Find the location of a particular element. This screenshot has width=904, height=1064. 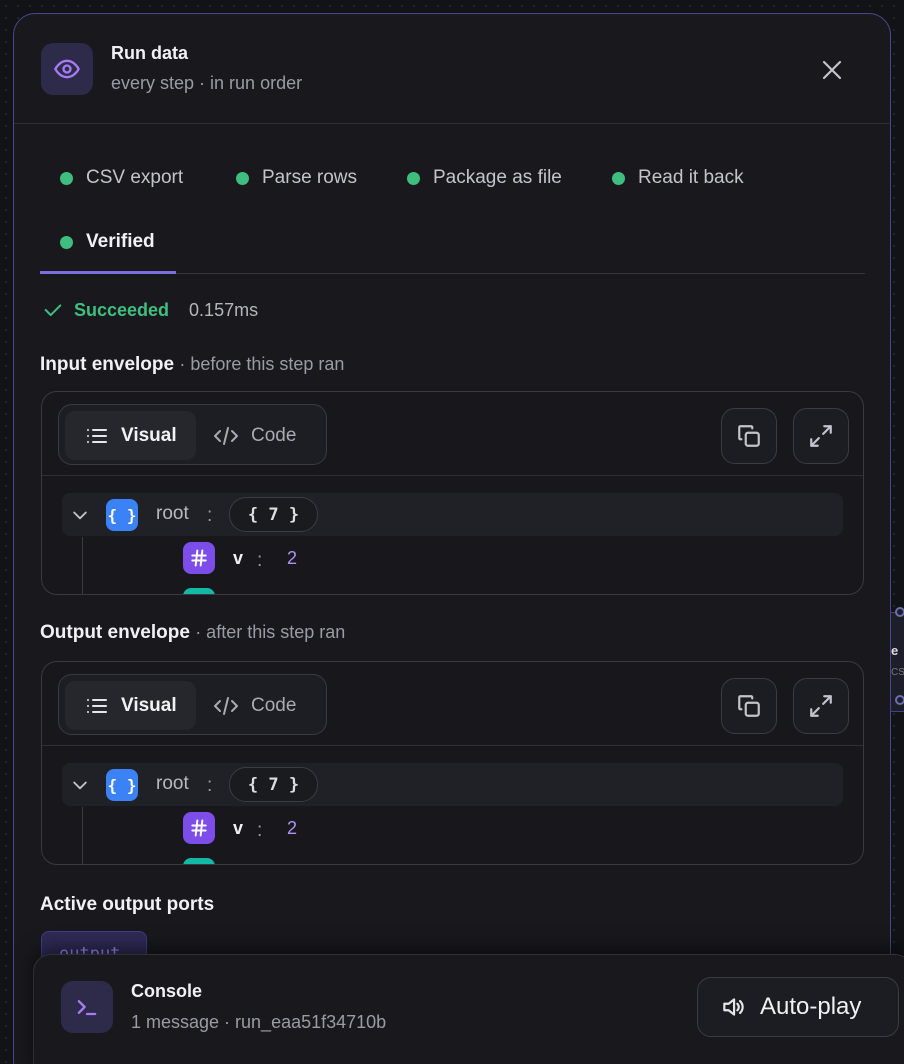

panel-title: Run data is located at coordinates (150, 53).